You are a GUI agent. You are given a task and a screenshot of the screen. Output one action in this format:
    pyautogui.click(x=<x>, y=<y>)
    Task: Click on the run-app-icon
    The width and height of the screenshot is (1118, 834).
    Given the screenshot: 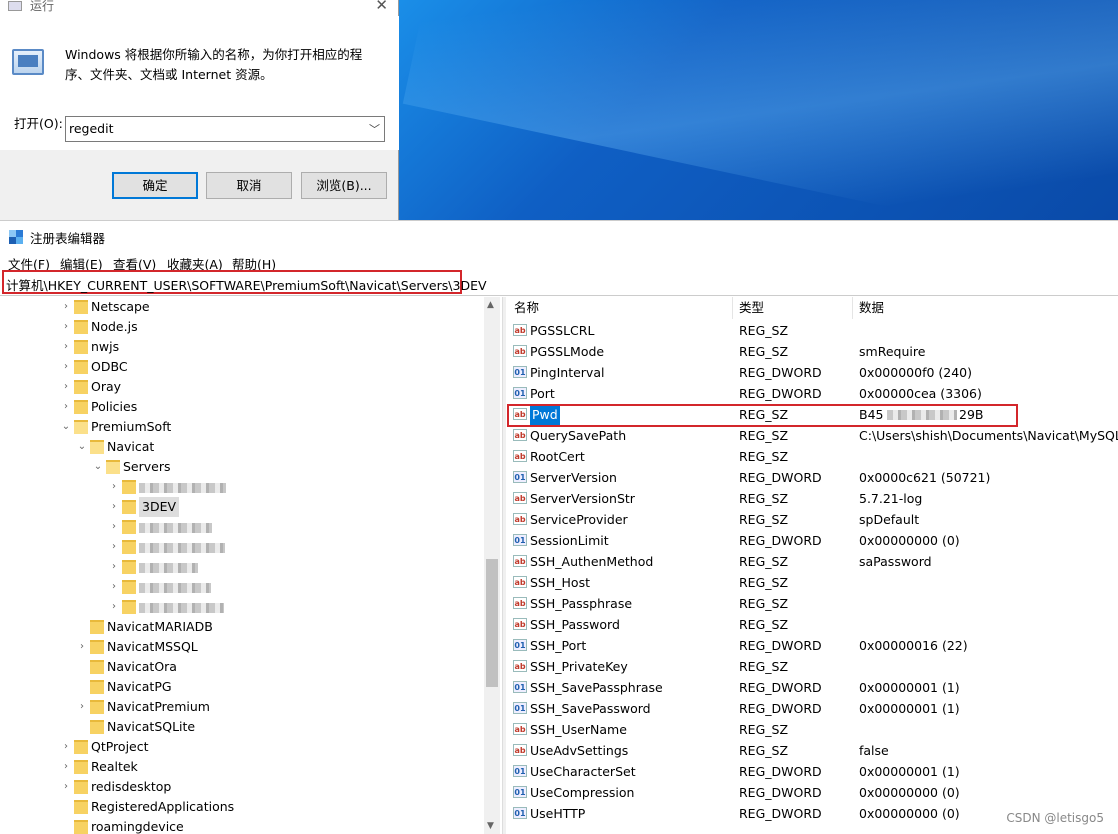 What is the action you would take?
    pyautogui.click(x=15, y=6)
    